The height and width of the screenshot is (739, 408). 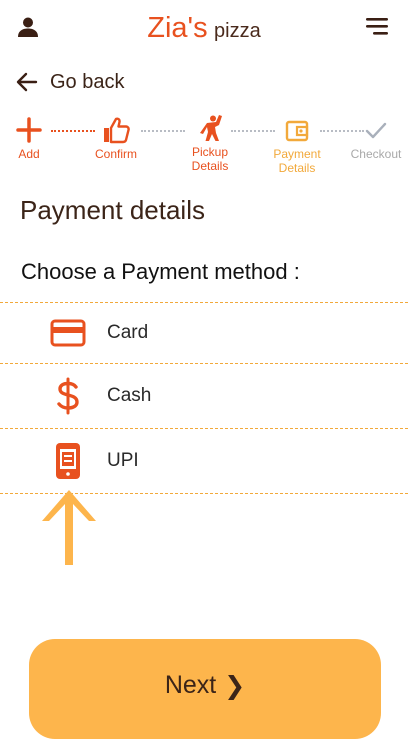 What do you see at coordinates (377, 26) in the screenshot?
I see `menu-icon` at bounding box center [377, 26].